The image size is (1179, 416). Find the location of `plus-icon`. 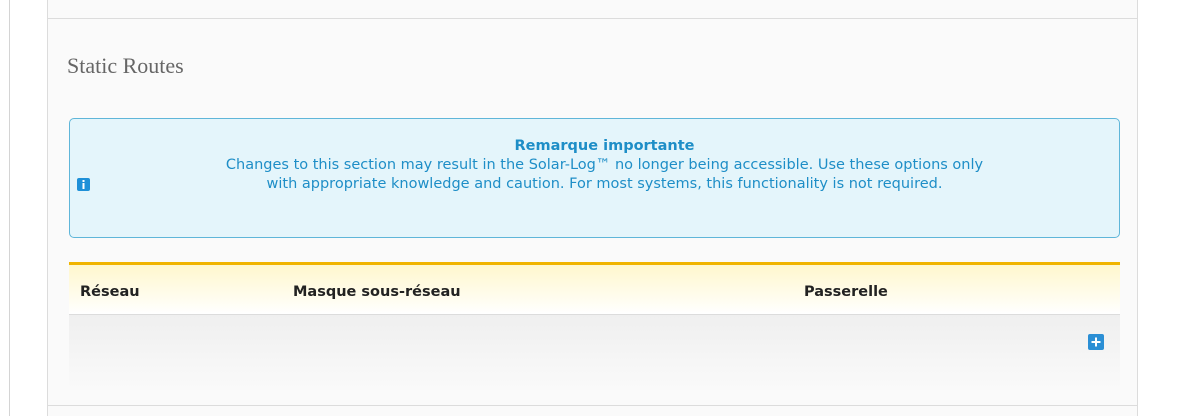

plus-icon is located at coordinates (1096, 342).